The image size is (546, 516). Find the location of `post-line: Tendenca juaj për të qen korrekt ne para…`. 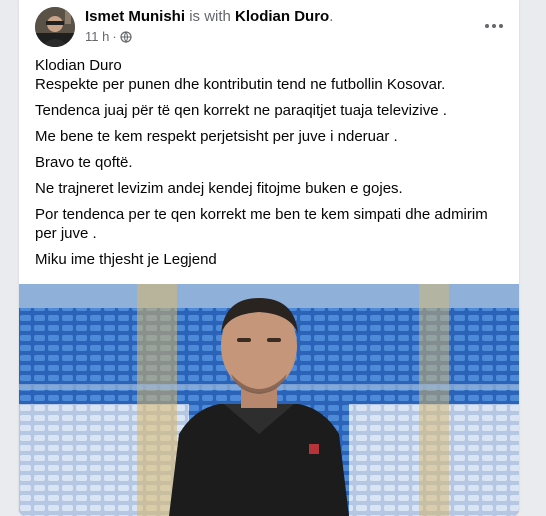

post-line: Tendenca juaj për të qen korrekt ne para… is located at coordinates (241, 110).